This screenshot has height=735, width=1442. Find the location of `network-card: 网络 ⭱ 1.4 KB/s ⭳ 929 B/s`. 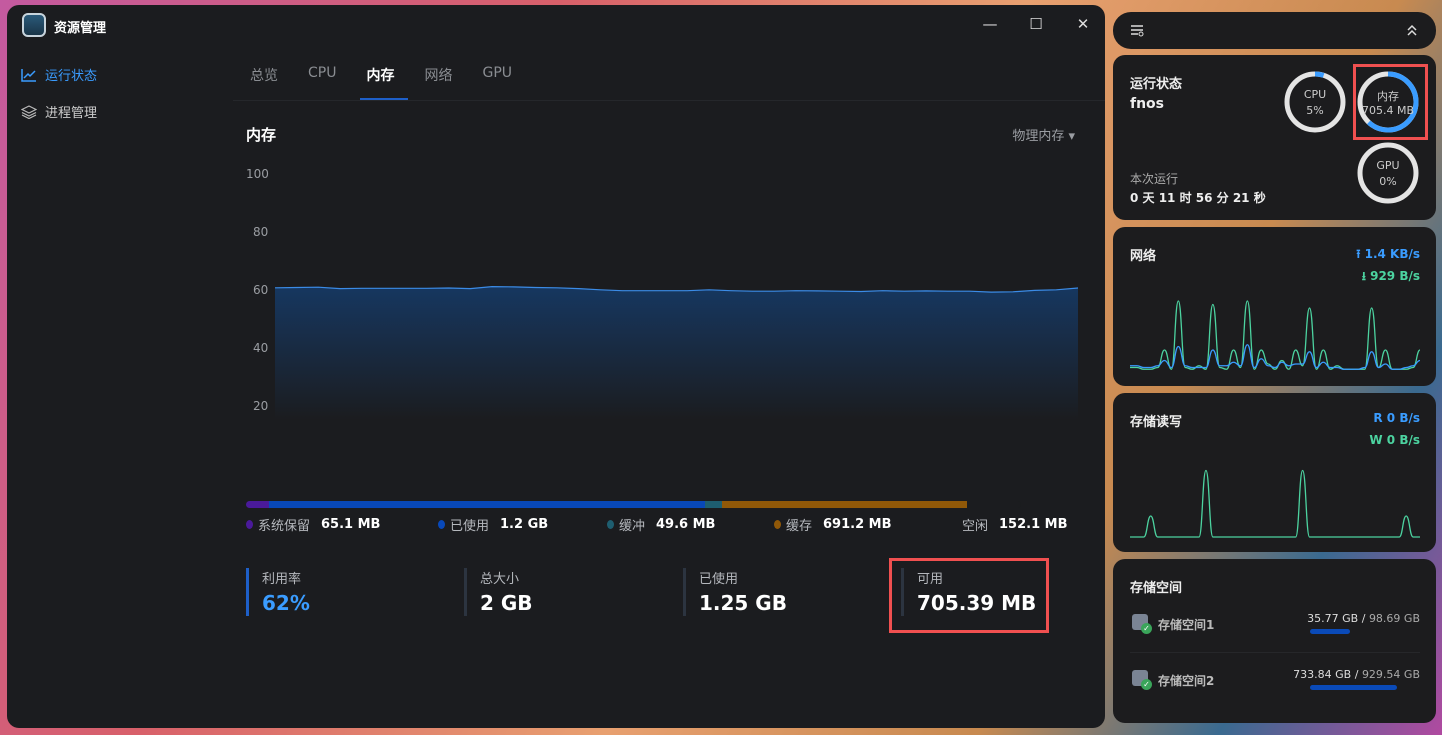

network-card: 网络 ⭱ 1.4 KB/s ⭳ 929 B/s is located at coordinates (1274, 306).